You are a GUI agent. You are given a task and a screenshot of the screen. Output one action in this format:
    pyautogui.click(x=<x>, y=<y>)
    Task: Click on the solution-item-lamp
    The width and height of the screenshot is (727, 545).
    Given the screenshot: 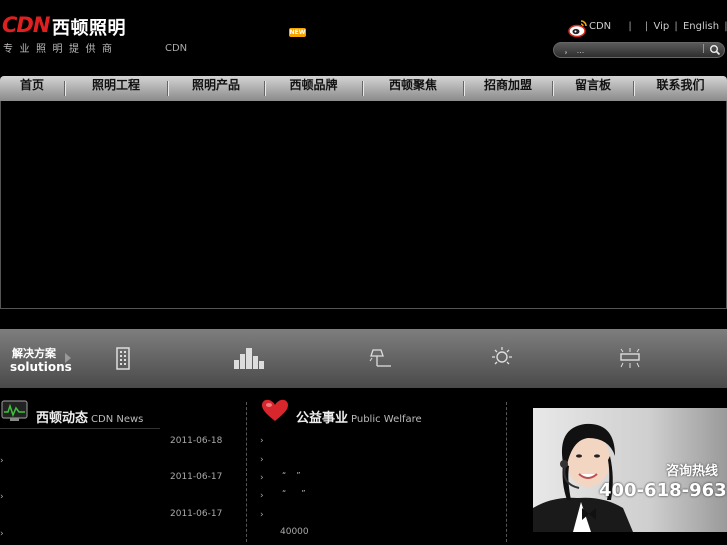 What is the action you would take?
    pyautogui.click(x=404, y=359)
    